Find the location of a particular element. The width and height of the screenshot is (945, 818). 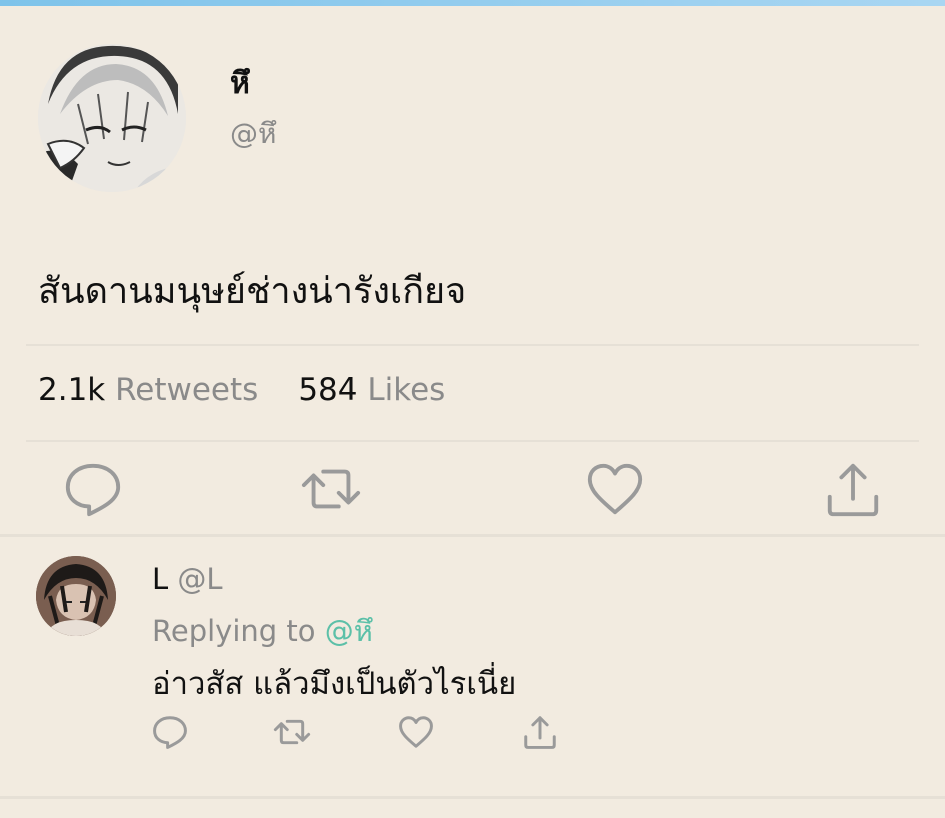

retweets-label: Retweets is located at coordinates (187, 390).